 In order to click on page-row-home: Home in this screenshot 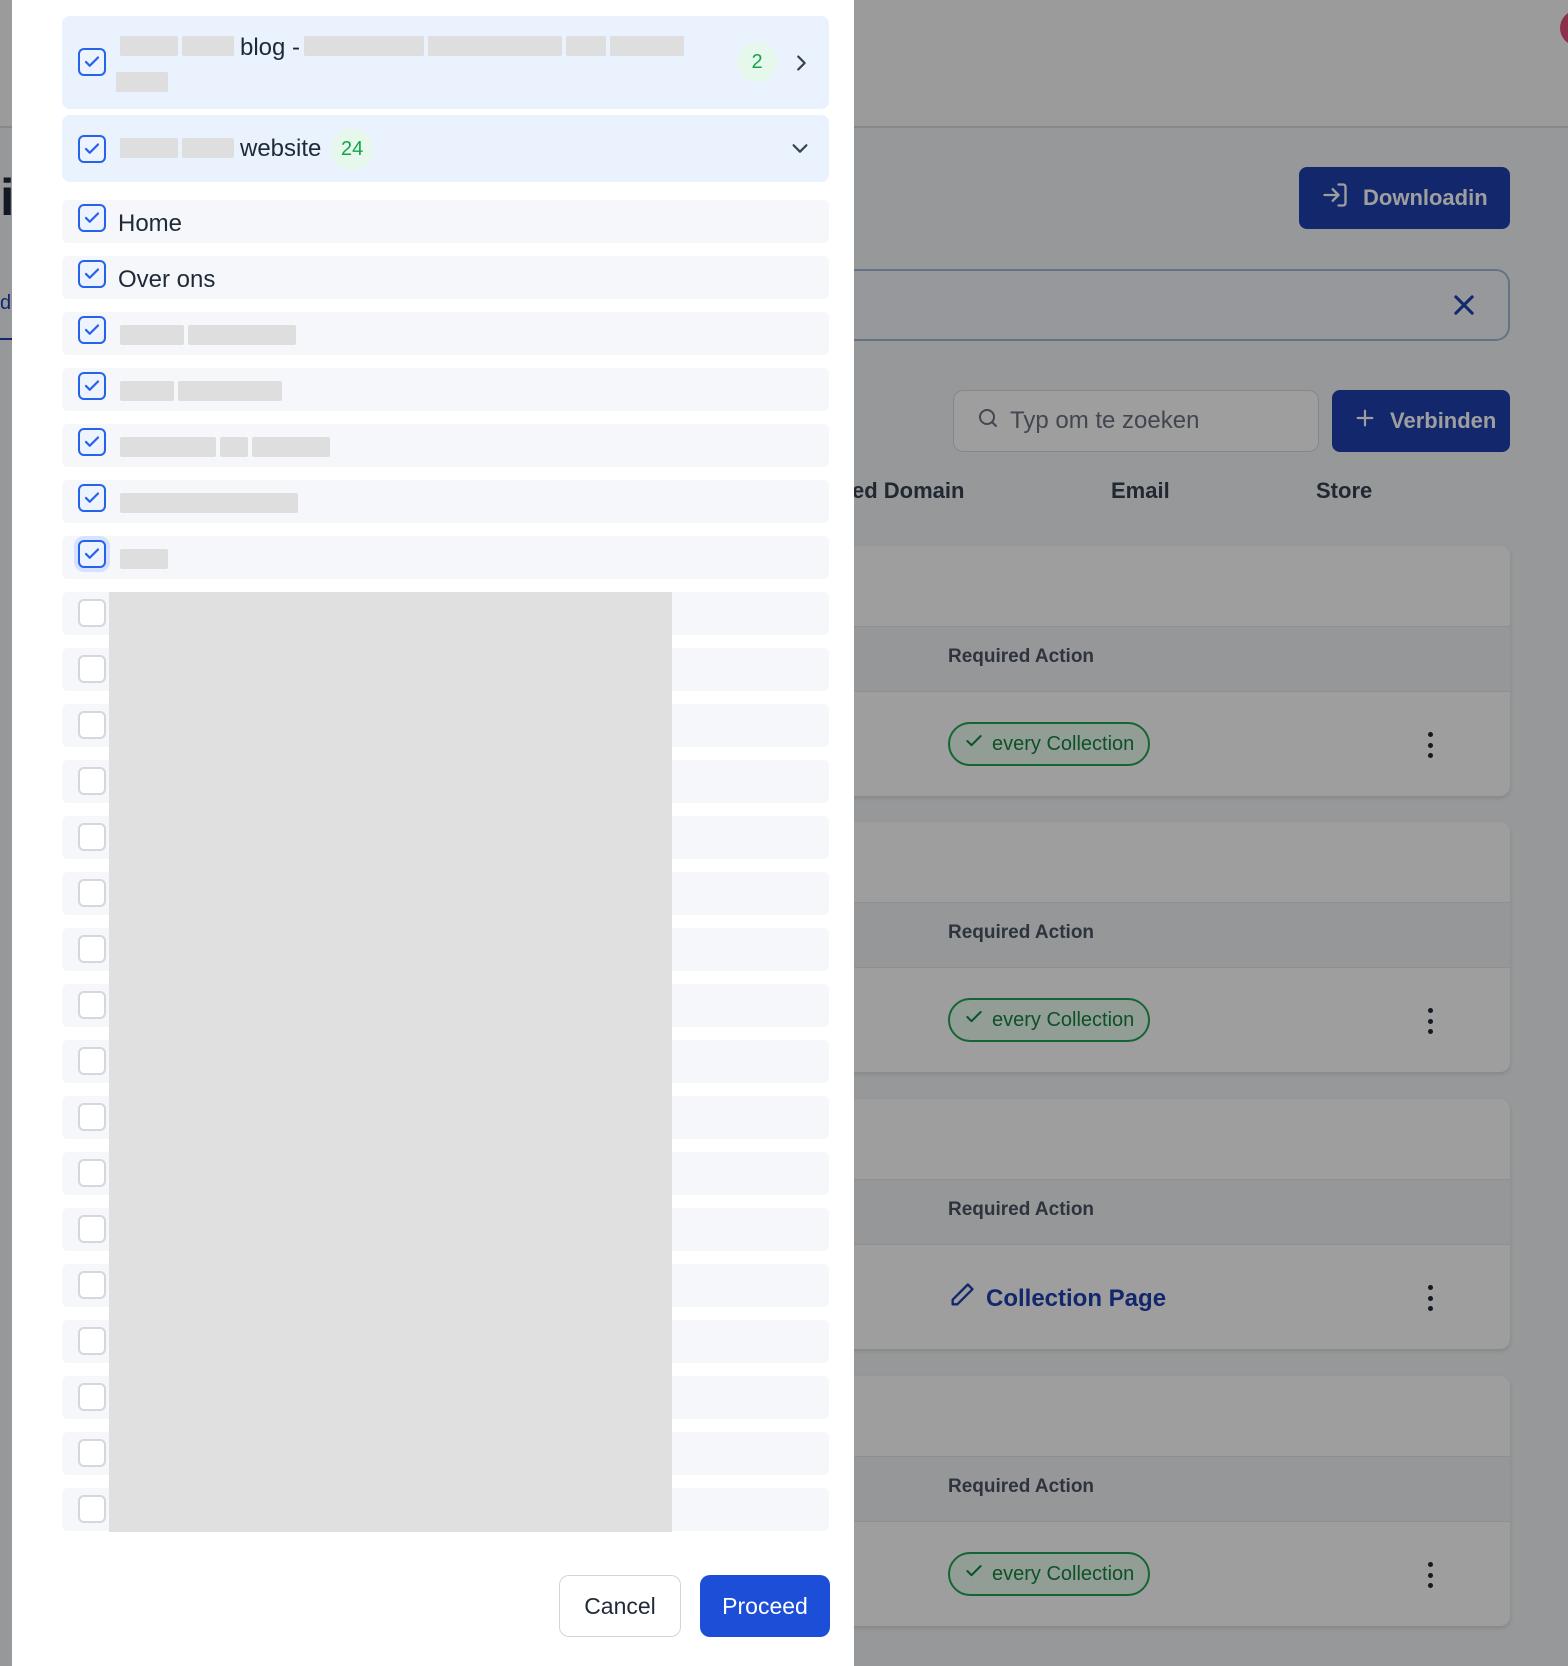, I will do `click(445, 221)`.